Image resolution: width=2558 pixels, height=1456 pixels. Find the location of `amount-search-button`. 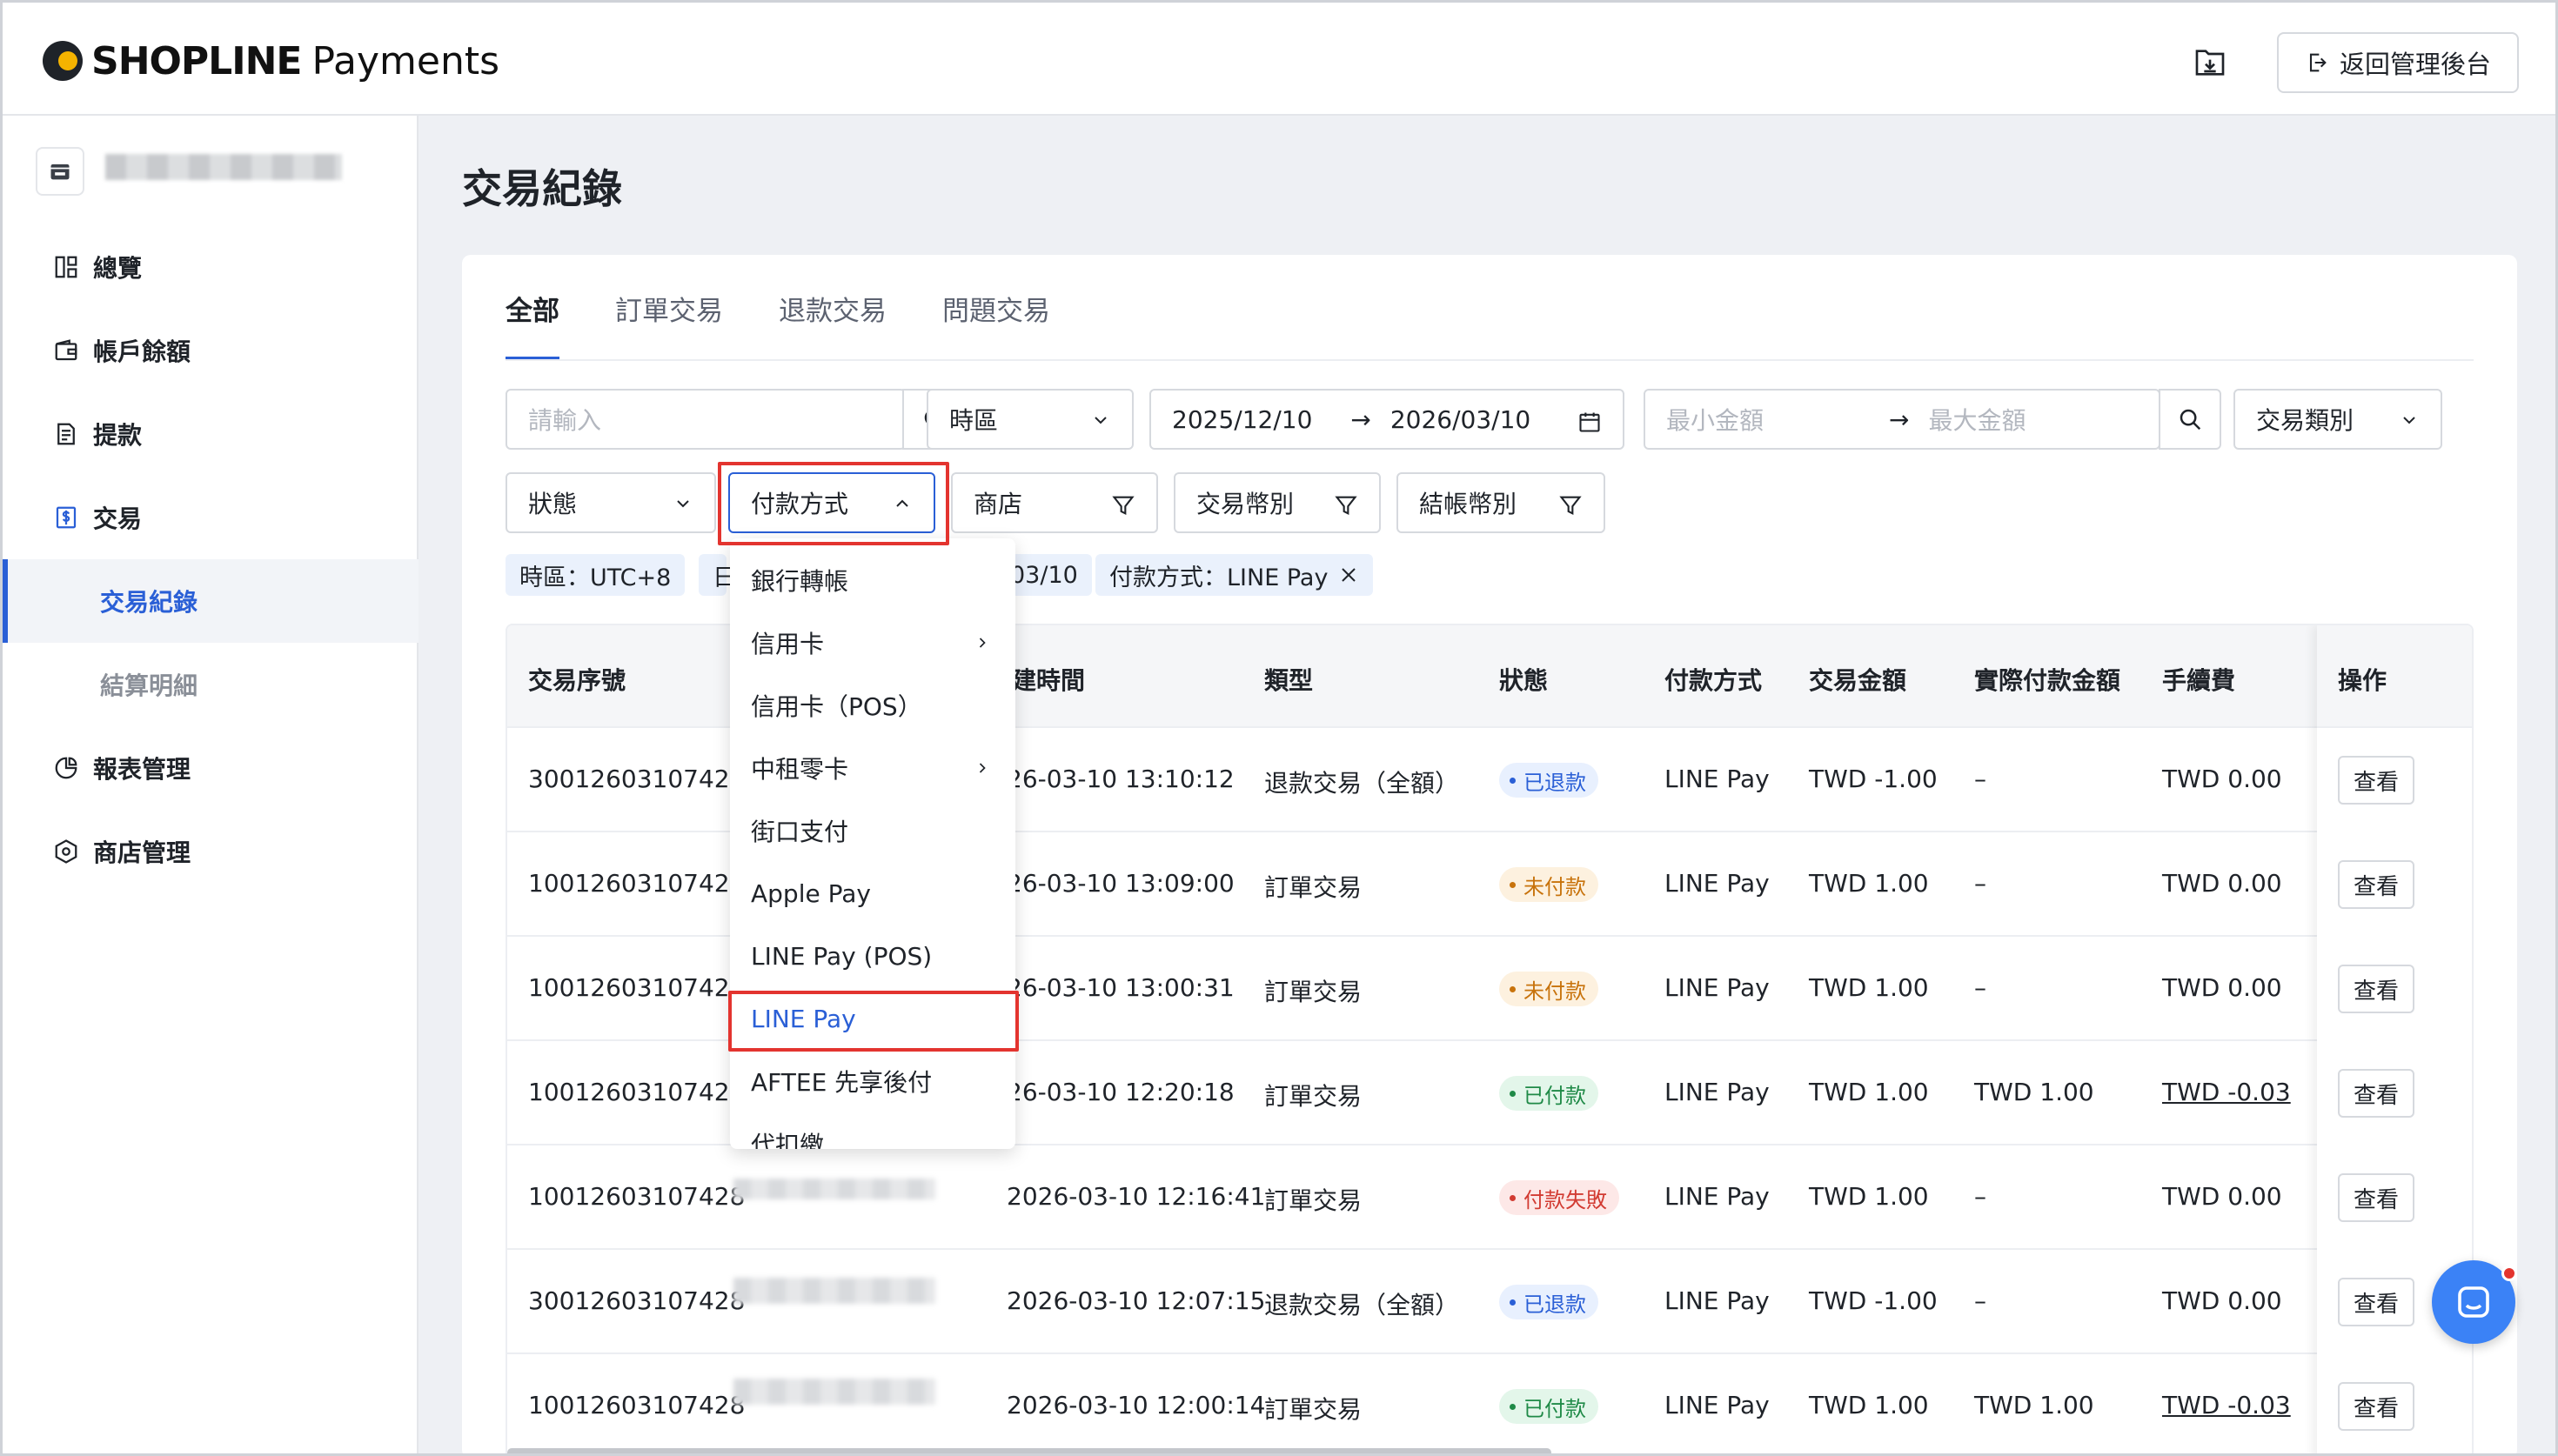

amount-search-button is located at coordinates (2190, 419).